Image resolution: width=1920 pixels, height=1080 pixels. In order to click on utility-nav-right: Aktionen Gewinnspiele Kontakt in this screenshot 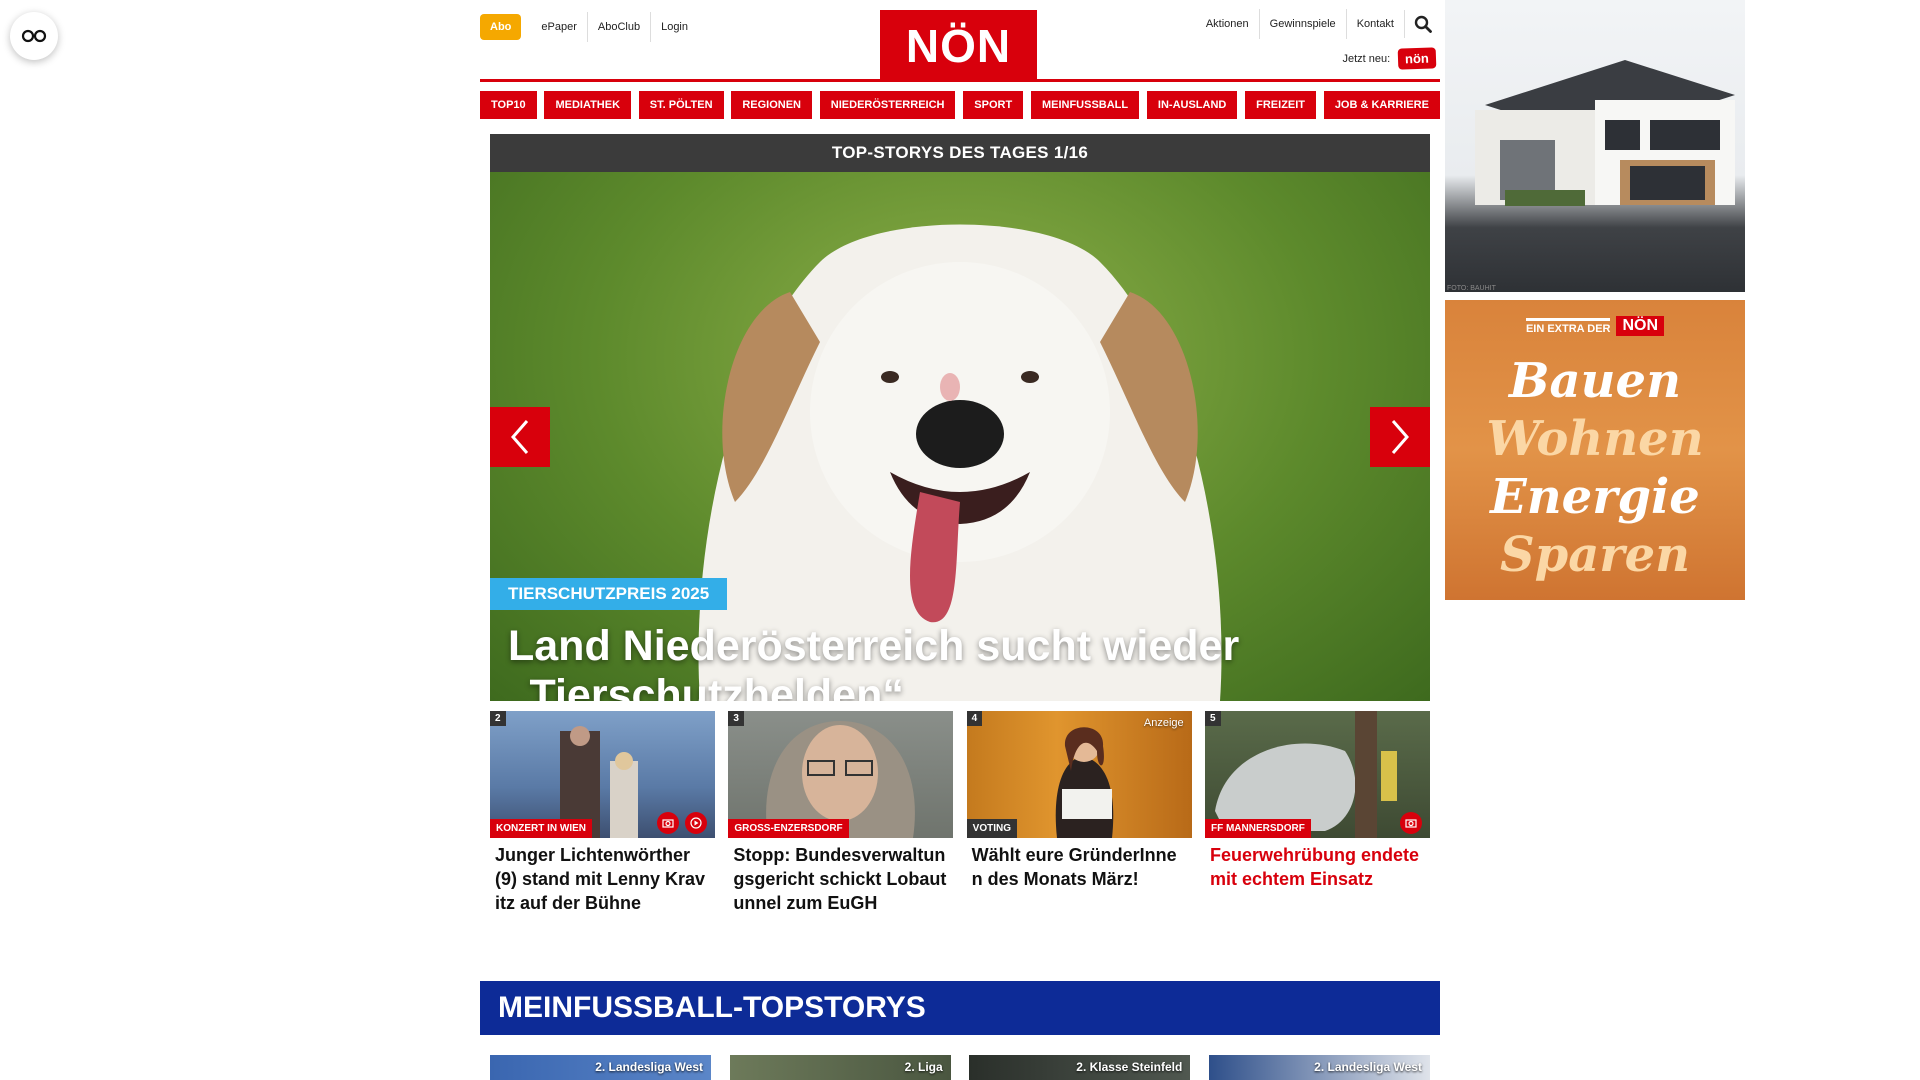, I will do `click(1313, 24)`.